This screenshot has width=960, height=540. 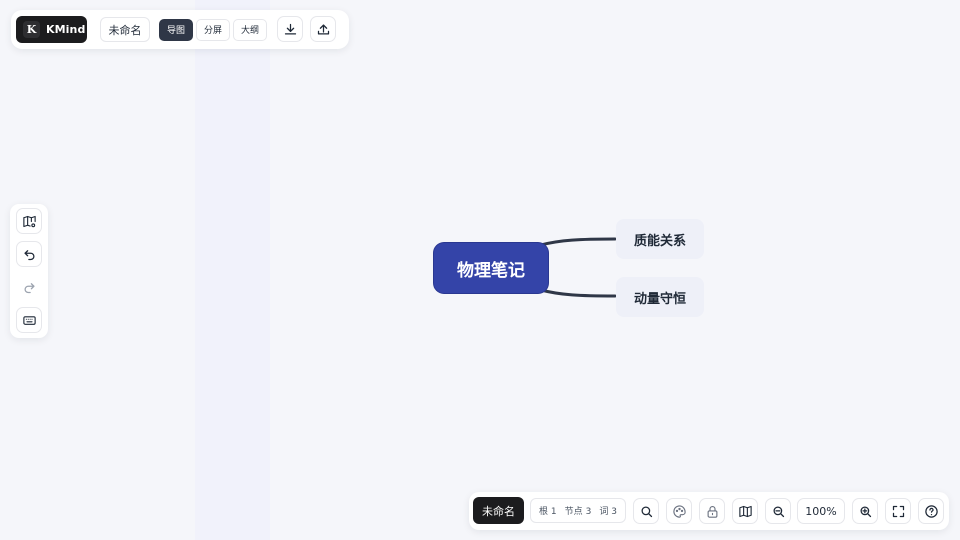 What do you see at coordinates (66, 29) in the screenshot?
I see `brand-name: KMind` at bounding box center [66, 29].